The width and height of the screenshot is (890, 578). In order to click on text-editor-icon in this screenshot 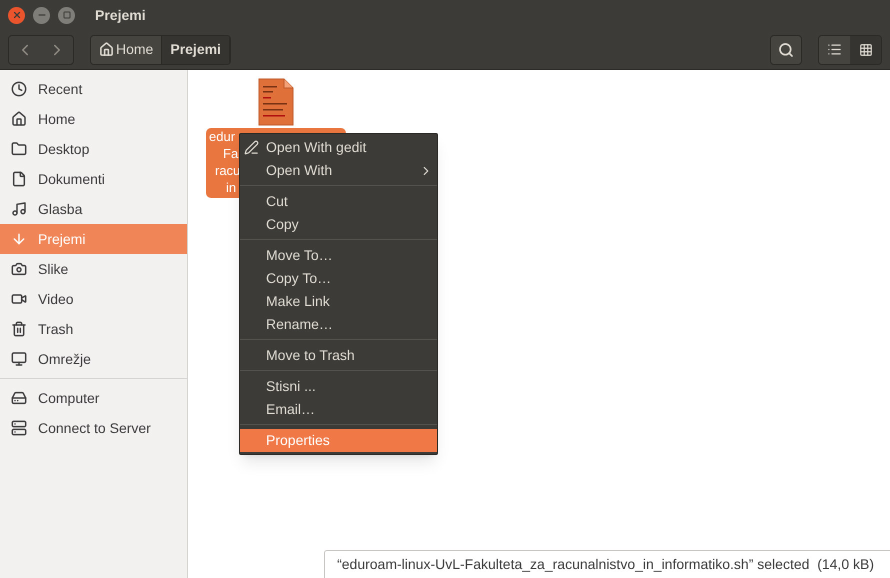, I will do `click(251, 147)`.